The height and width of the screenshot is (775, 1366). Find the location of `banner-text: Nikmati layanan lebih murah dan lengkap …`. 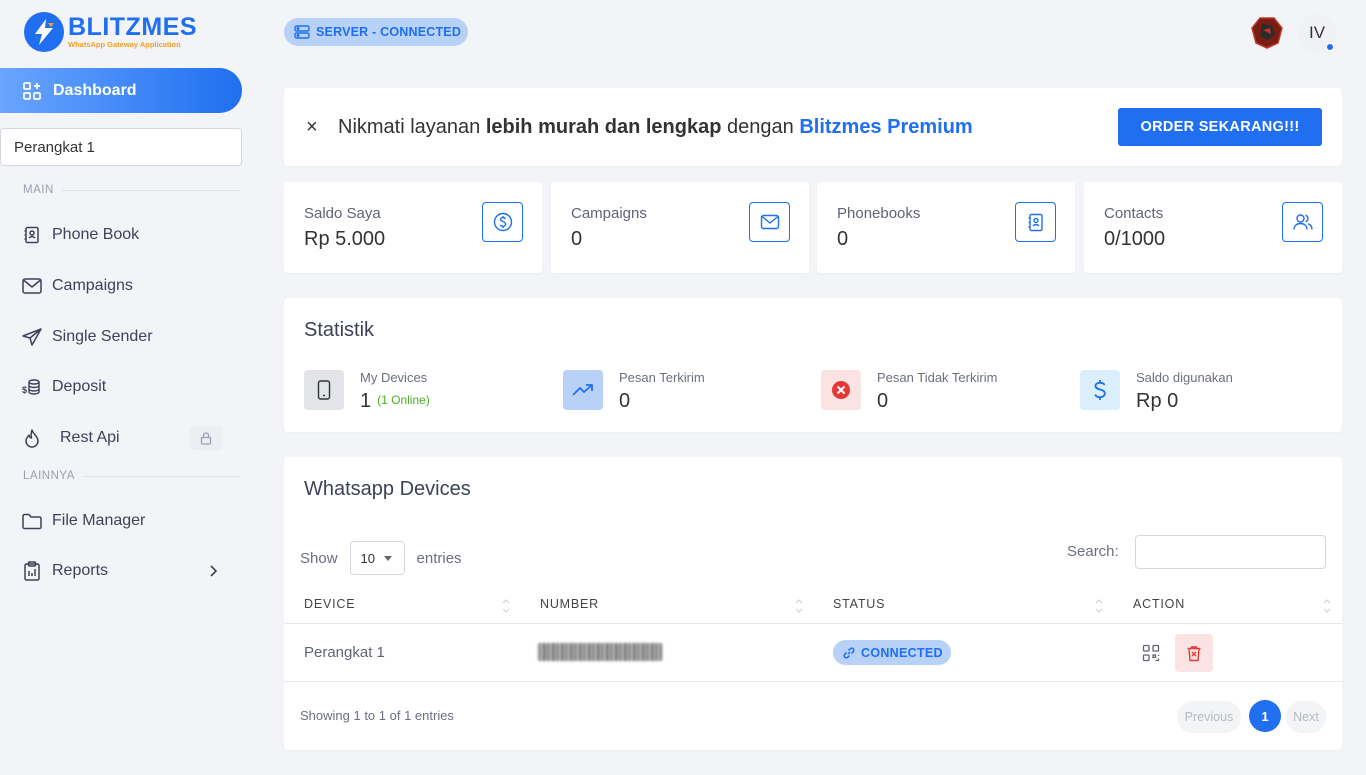

banner-text: Nikmati layanan lebih murah dan lengkap … is located at coordinates (655, 126).